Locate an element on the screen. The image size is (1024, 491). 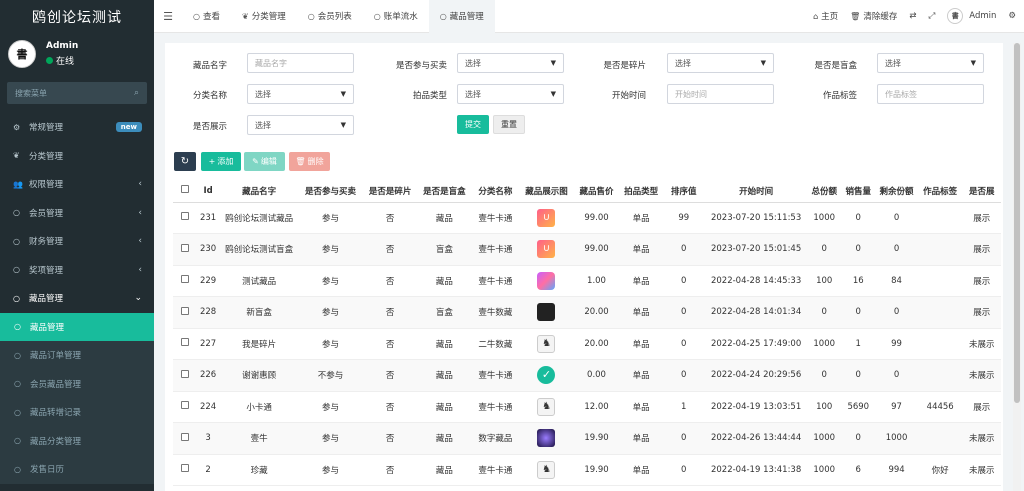
sidebar-subitem-1: ○ 藏品订单管理 is located at coordinates (77, 355).